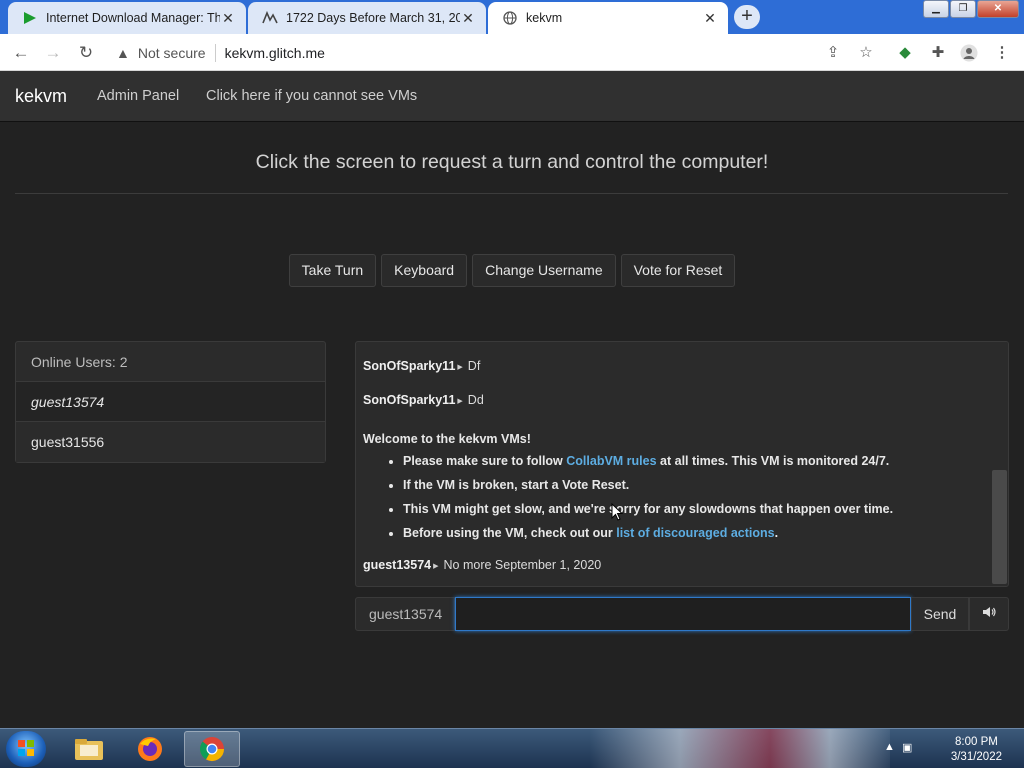 The width and height of the screenshot is (1024, 768). Describe the element at coordinates (150, 749) in the screenshot. I see `firefox-icon` at that location.